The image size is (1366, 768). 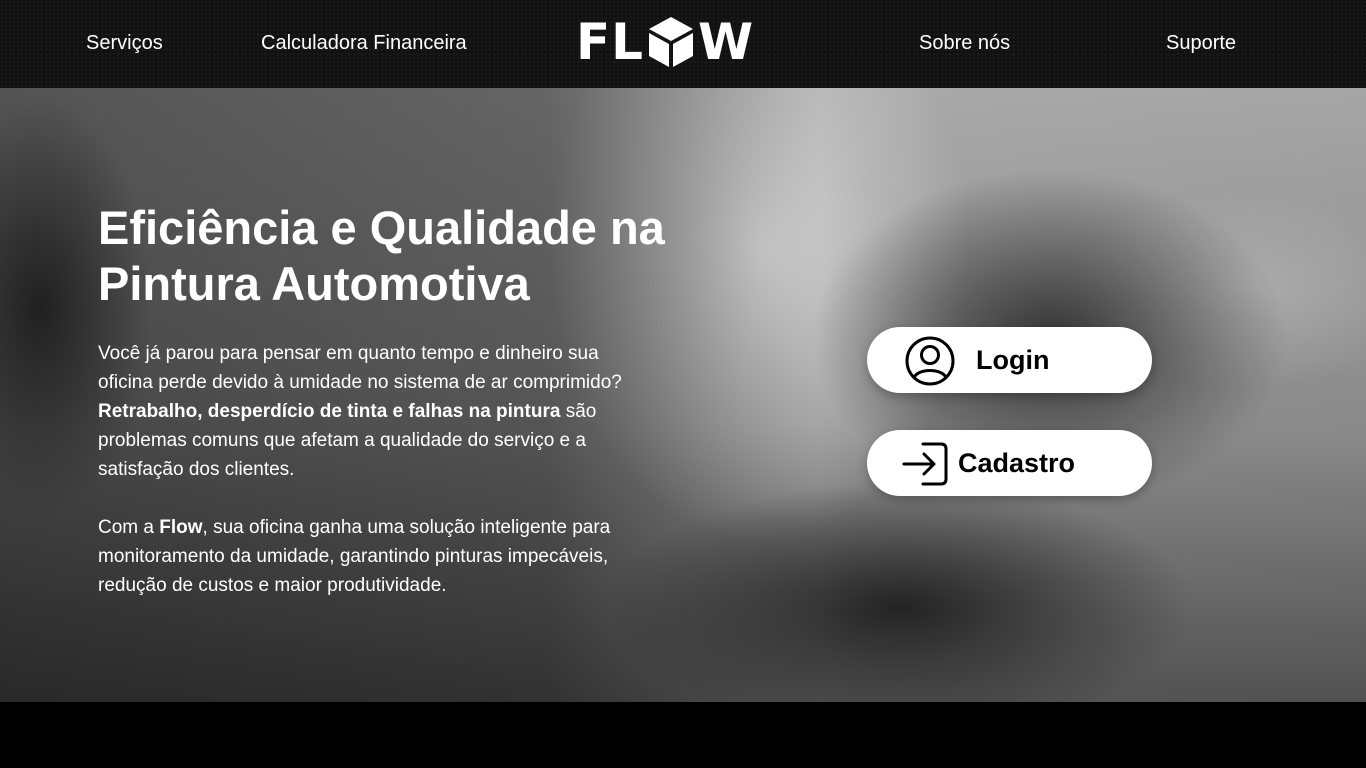 I want to click on cadastro-button: Cadastro, so click(x=1009, y=463).